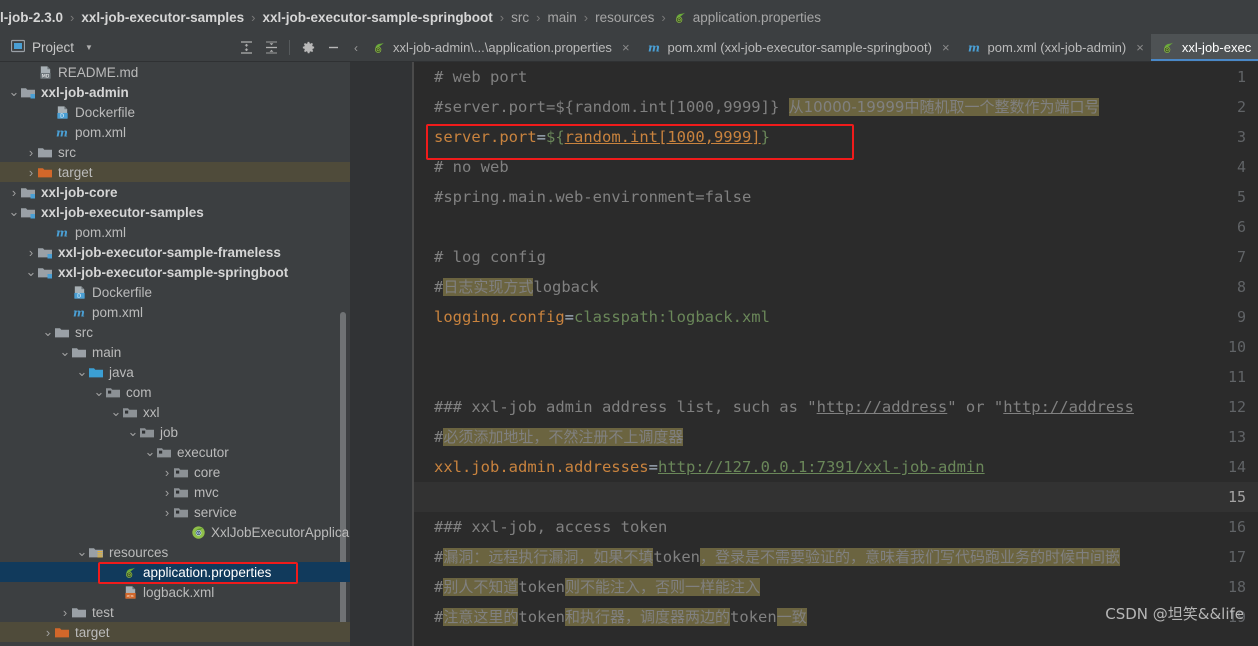 The height and width of the screenshot is (646, 1258). I want to click on tree-node-java: ⌄ java, so click(175, 372).